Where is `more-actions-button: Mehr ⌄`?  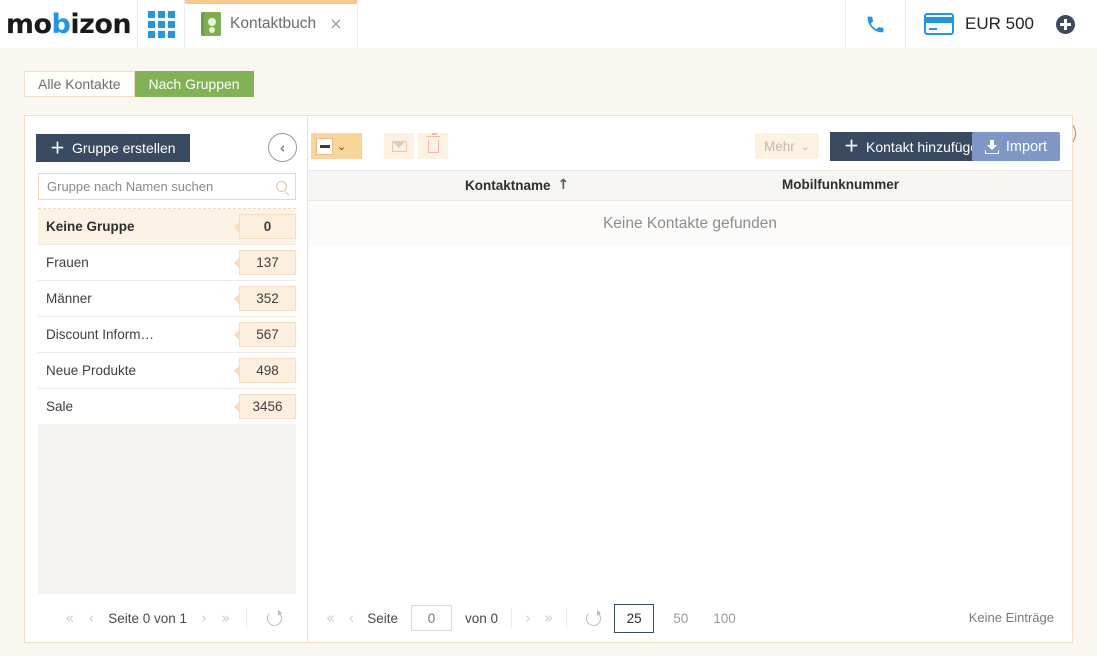 more-actions-button: Mehr ⌄ is located at coordinates (787, 146).